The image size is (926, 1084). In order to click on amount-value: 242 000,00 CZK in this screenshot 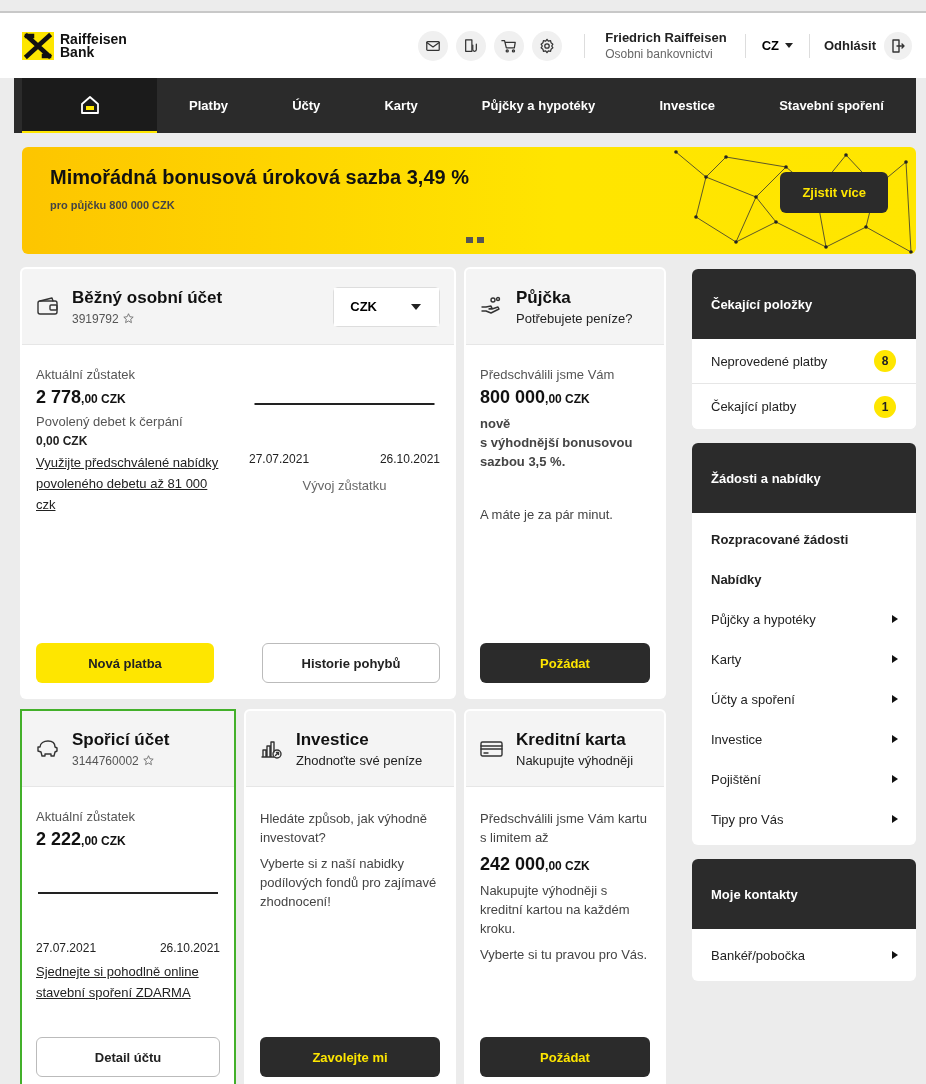, I will do `click(535, 864)`.